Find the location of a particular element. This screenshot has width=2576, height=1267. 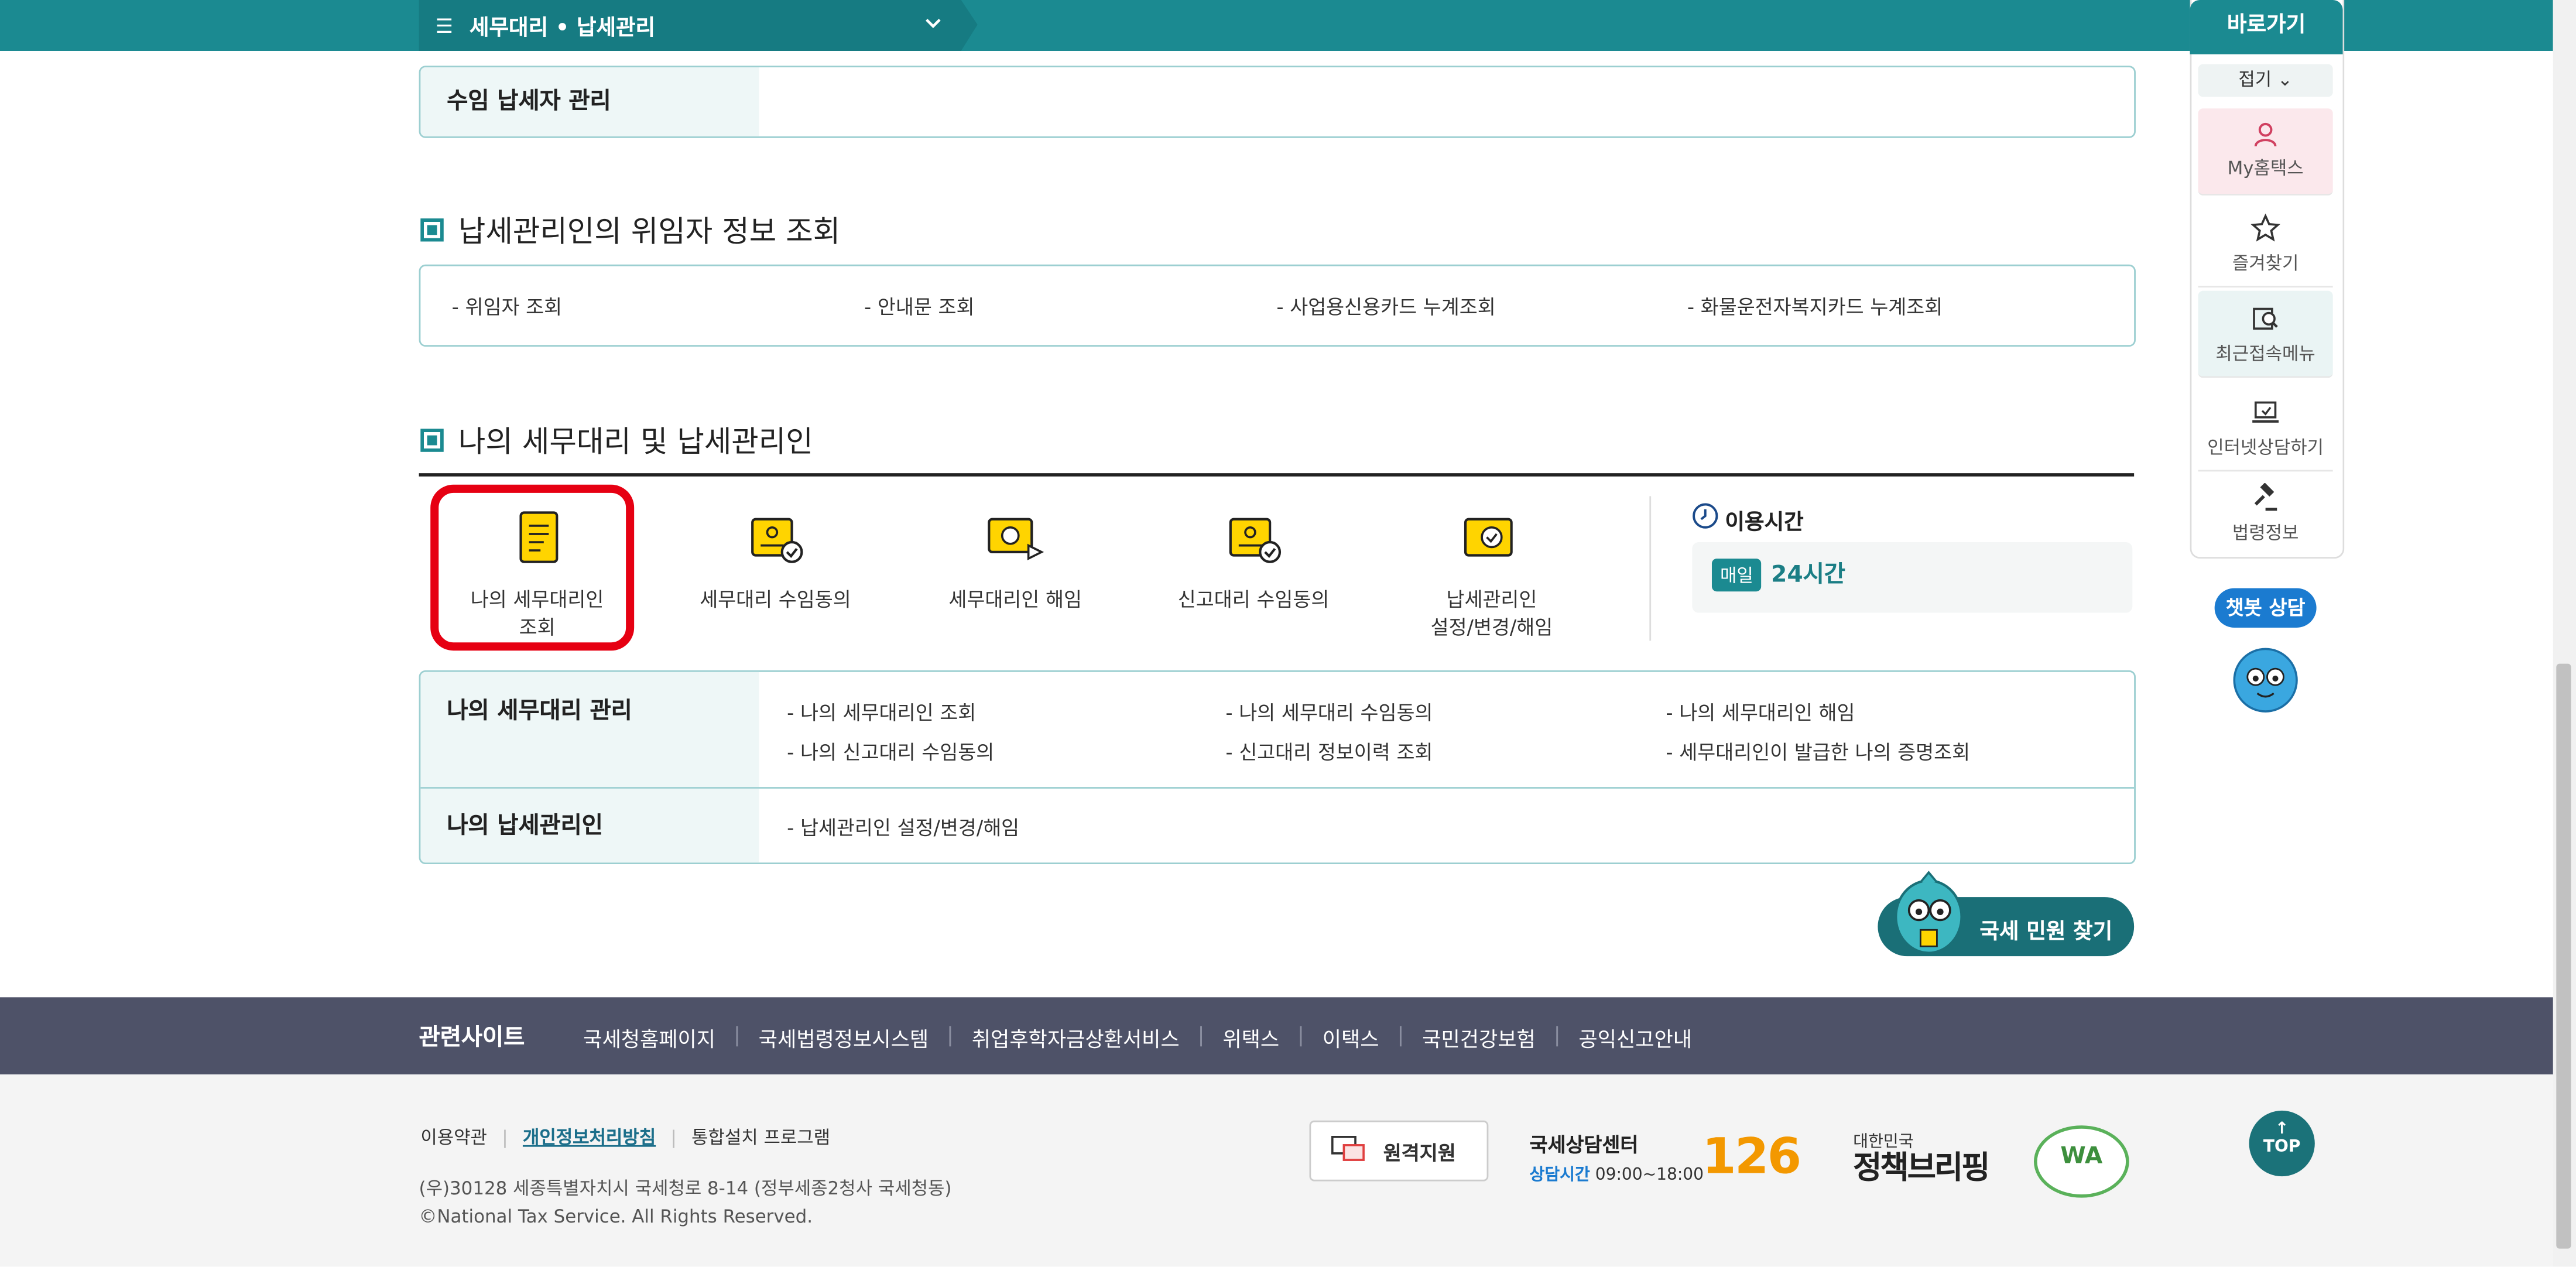

section-title-delegator: 납세관리인의 위임자 정보 조회 is located at coordinates (630, 229).